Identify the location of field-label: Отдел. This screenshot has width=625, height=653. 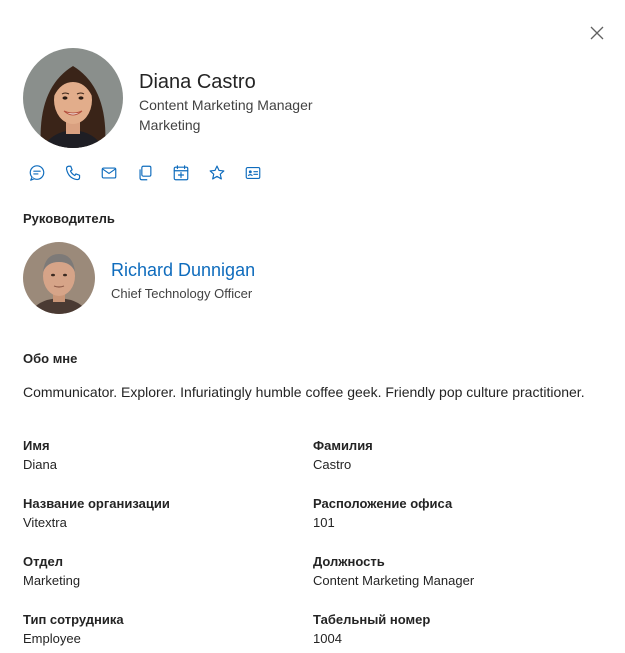
(43, 561).